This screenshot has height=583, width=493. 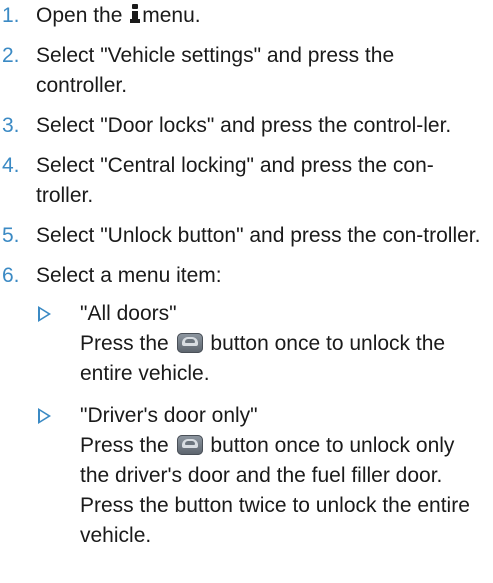 I want to click on step-1-text-before: Open the, so click(x=79, y=15).